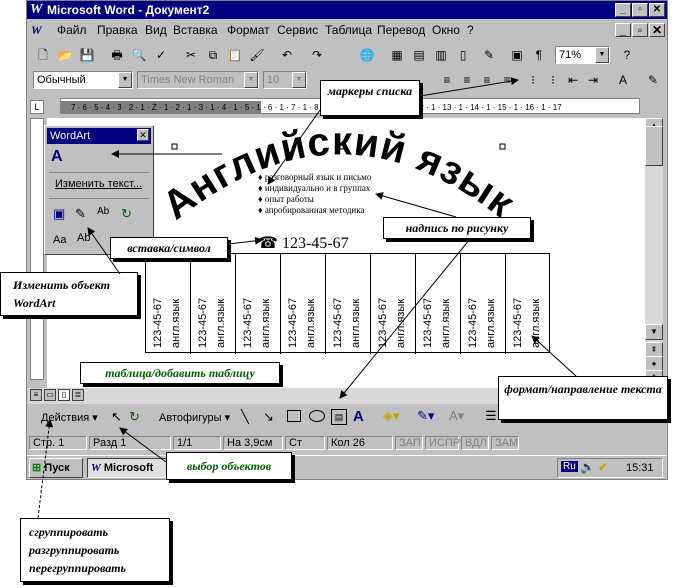 This screenshot has width=678, height=588. I want to click on vertical-scrollbar: ▲ ▼ ⇞ ● ⇟, so click(654, 253).